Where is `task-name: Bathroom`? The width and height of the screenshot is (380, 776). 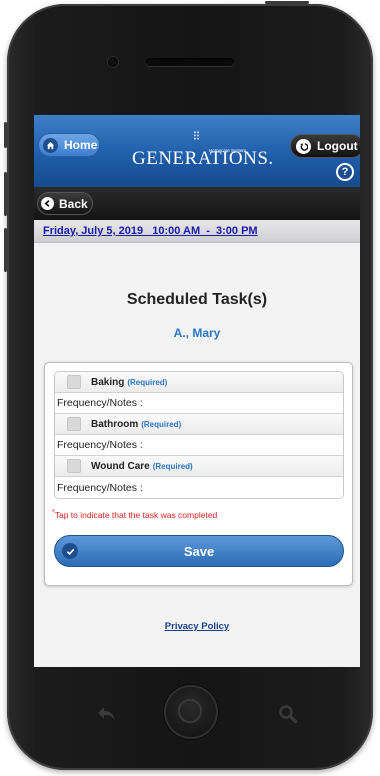
task-name: Bathroom is located at coordinates (115, 424).